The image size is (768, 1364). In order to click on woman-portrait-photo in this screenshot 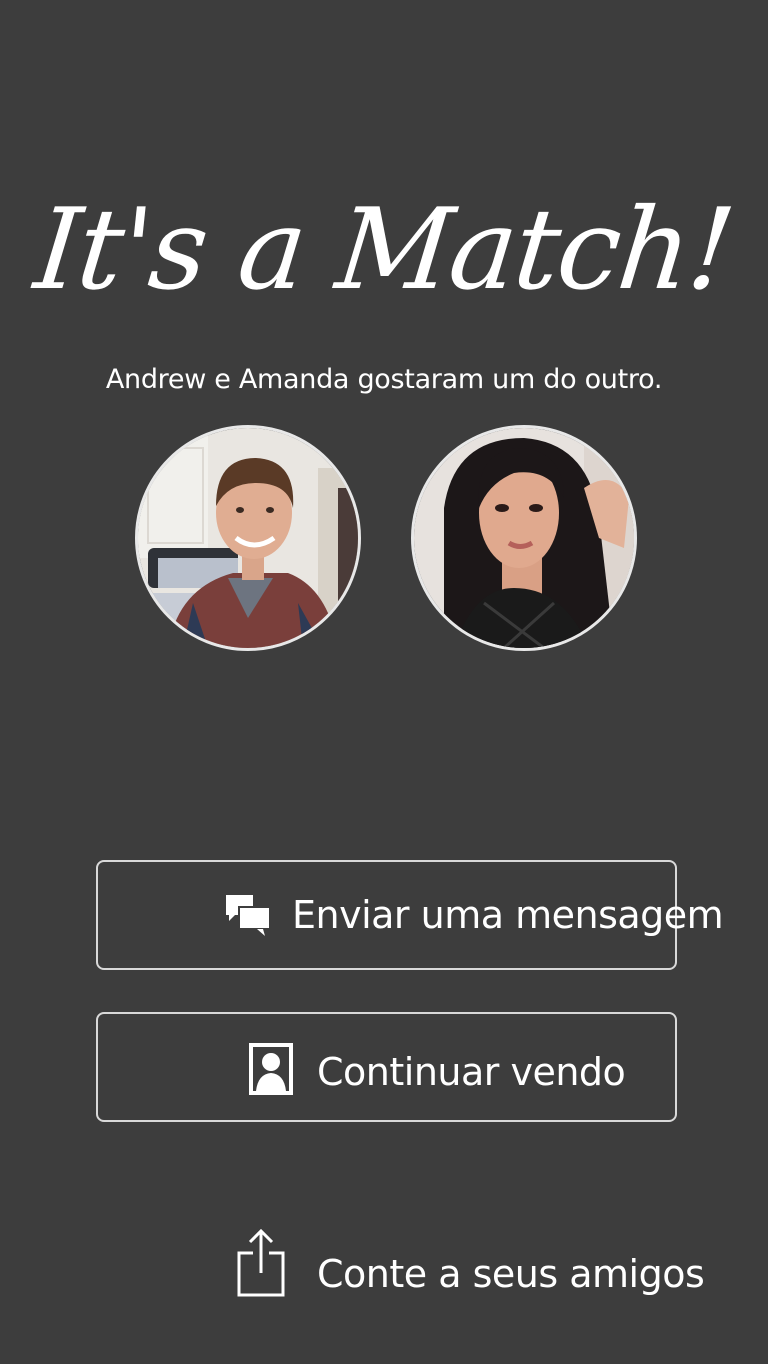, I will do `click(524, 538)`.